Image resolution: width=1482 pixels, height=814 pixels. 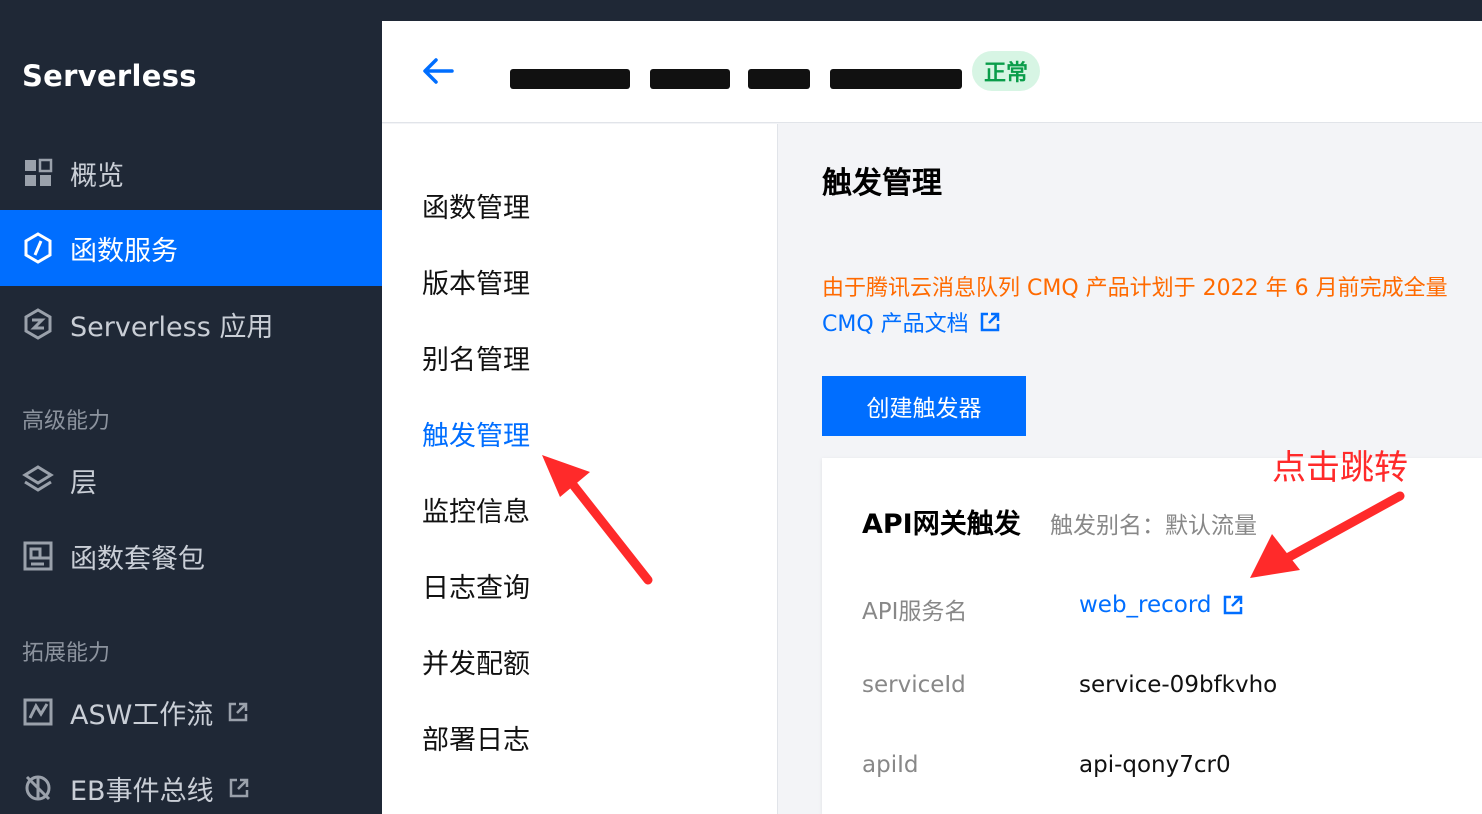 What do you see at coordinates (476, 357) in the screenshot?
I see `subnav-alias-management: 别名管理` at bounding box center [476, 357].